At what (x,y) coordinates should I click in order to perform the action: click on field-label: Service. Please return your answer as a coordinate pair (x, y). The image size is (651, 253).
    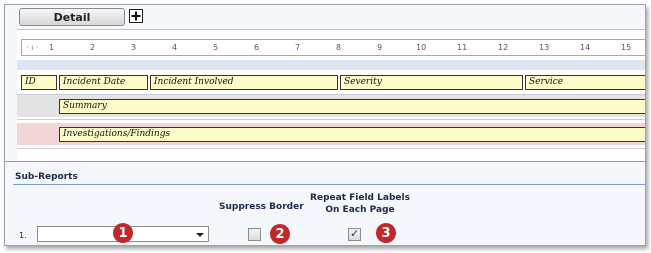
    Looking at the image, I should click on (546, 82).